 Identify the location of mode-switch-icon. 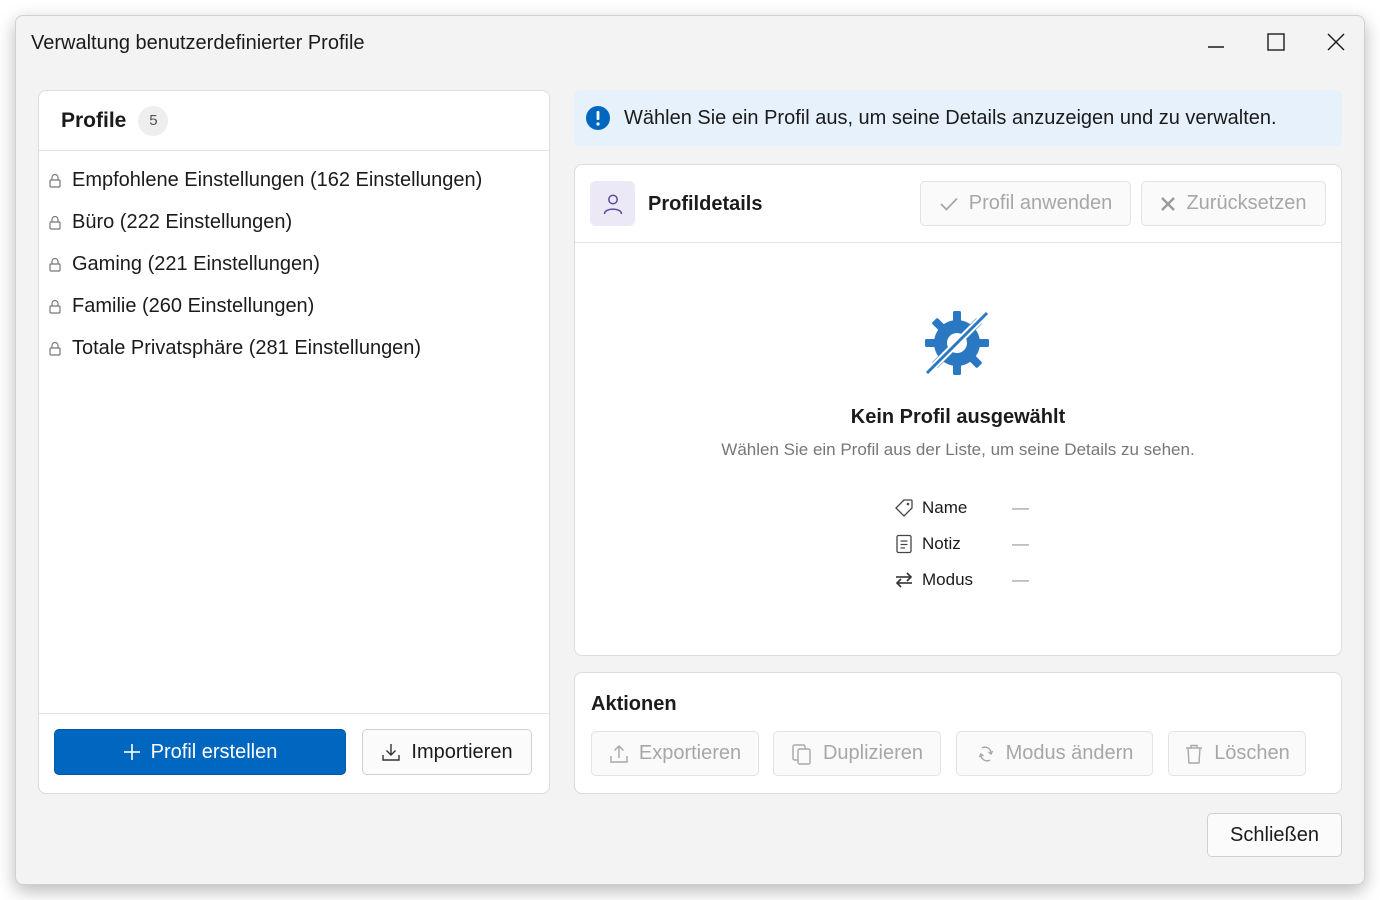
(986, 754).